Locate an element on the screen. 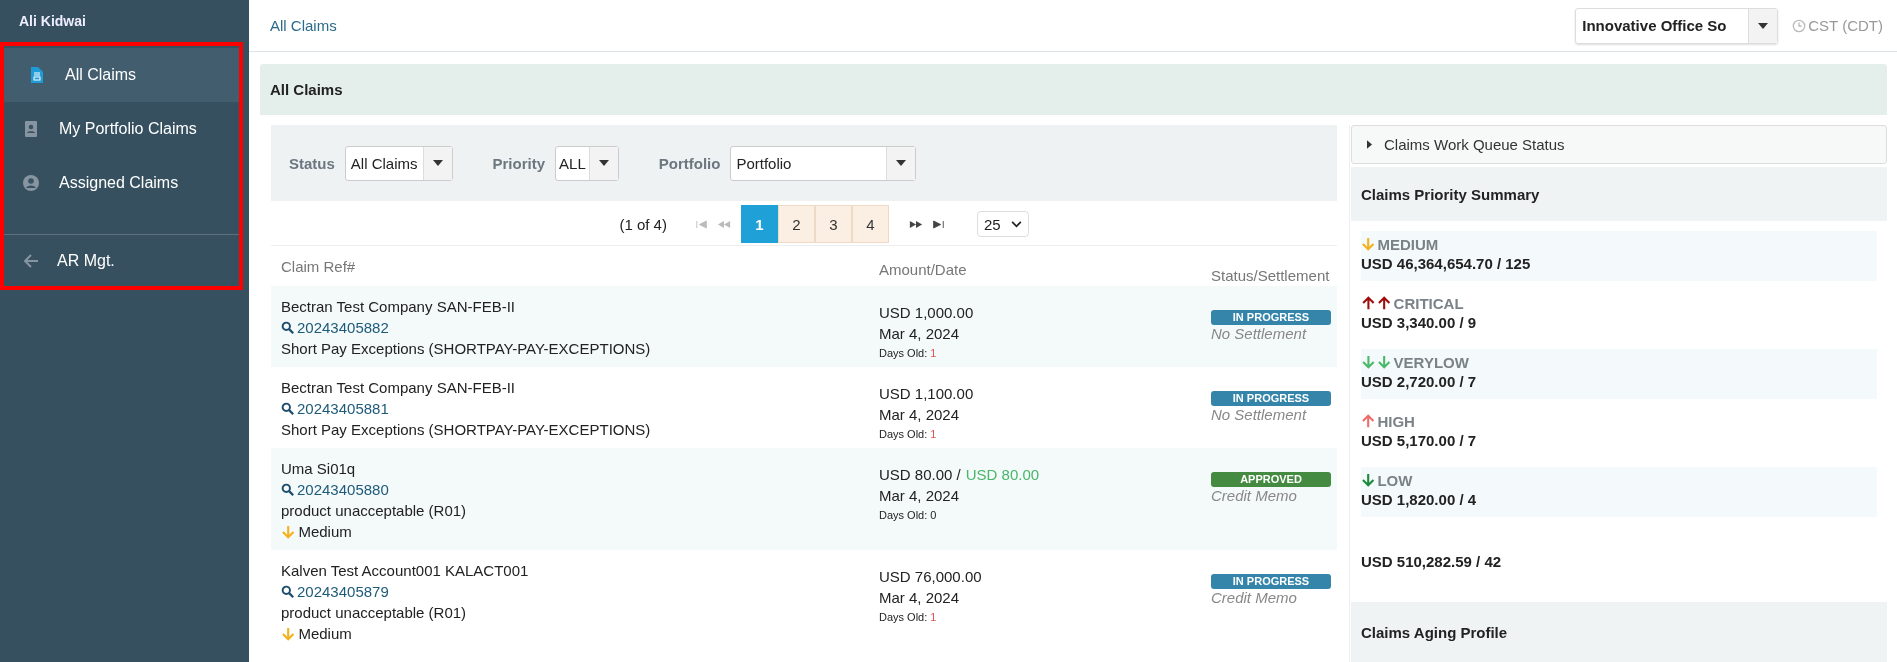 The image size is (1897, 662). caret-right-icon is located at coordinates (1369, 144).